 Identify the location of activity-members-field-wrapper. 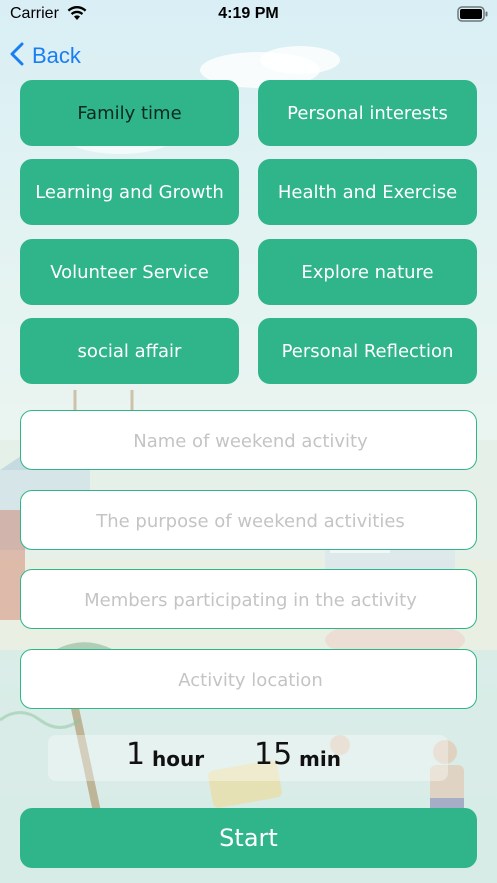
(250, 599).